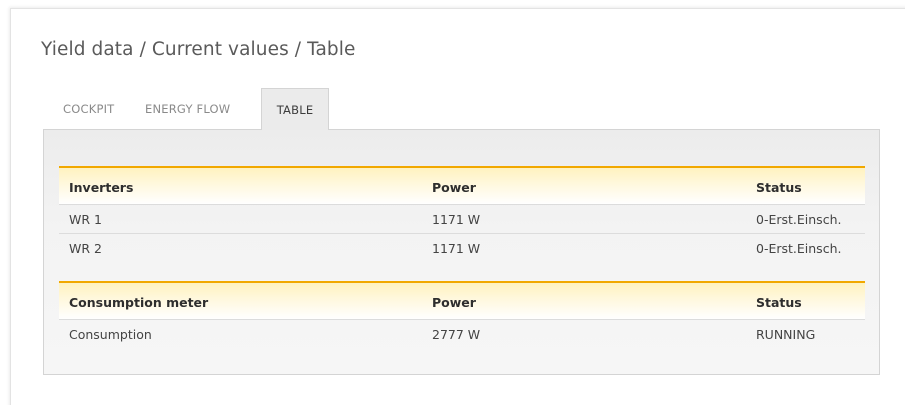  Describe the element at coordinates (456, 334) in the screenshot. I see `meter-power: 2777 W` at that location.